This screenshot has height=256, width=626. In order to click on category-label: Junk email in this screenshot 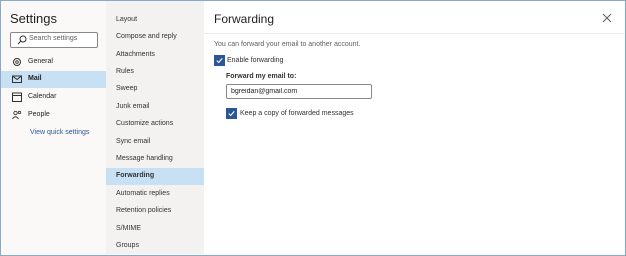, I will do `click(133, 106)`.